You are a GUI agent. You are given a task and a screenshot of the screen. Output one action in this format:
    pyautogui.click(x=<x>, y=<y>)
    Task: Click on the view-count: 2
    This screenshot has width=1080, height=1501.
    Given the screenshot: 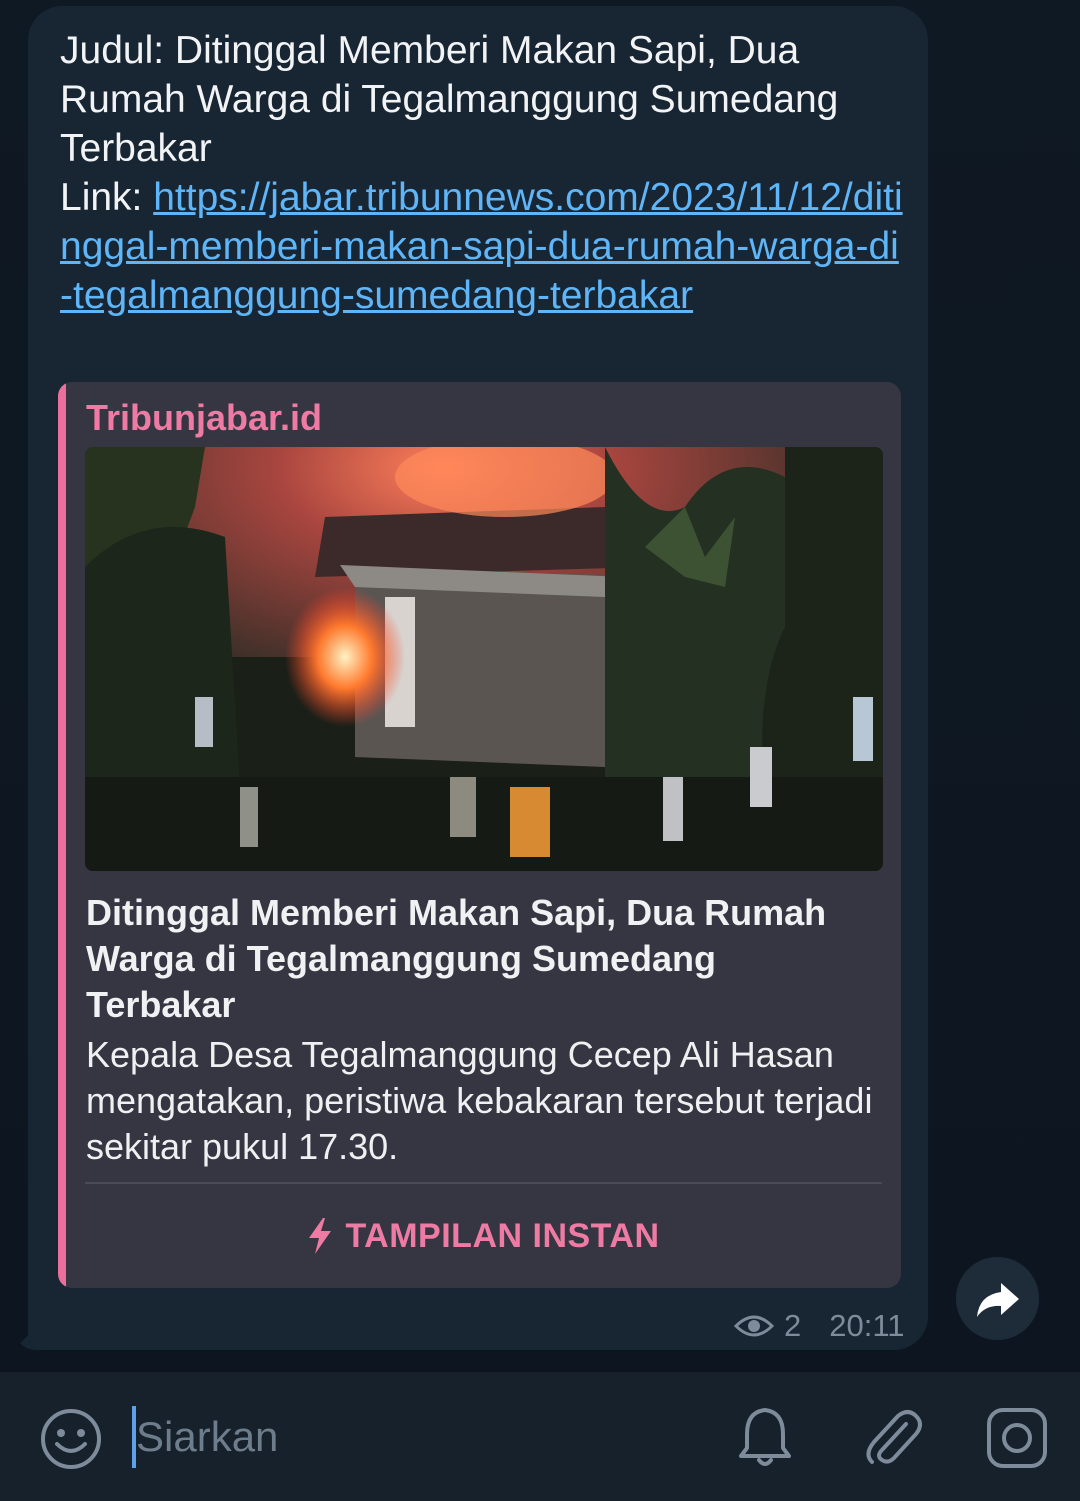 What is the action you would take?
    pyautogui.click(x=793, y=1325)
    